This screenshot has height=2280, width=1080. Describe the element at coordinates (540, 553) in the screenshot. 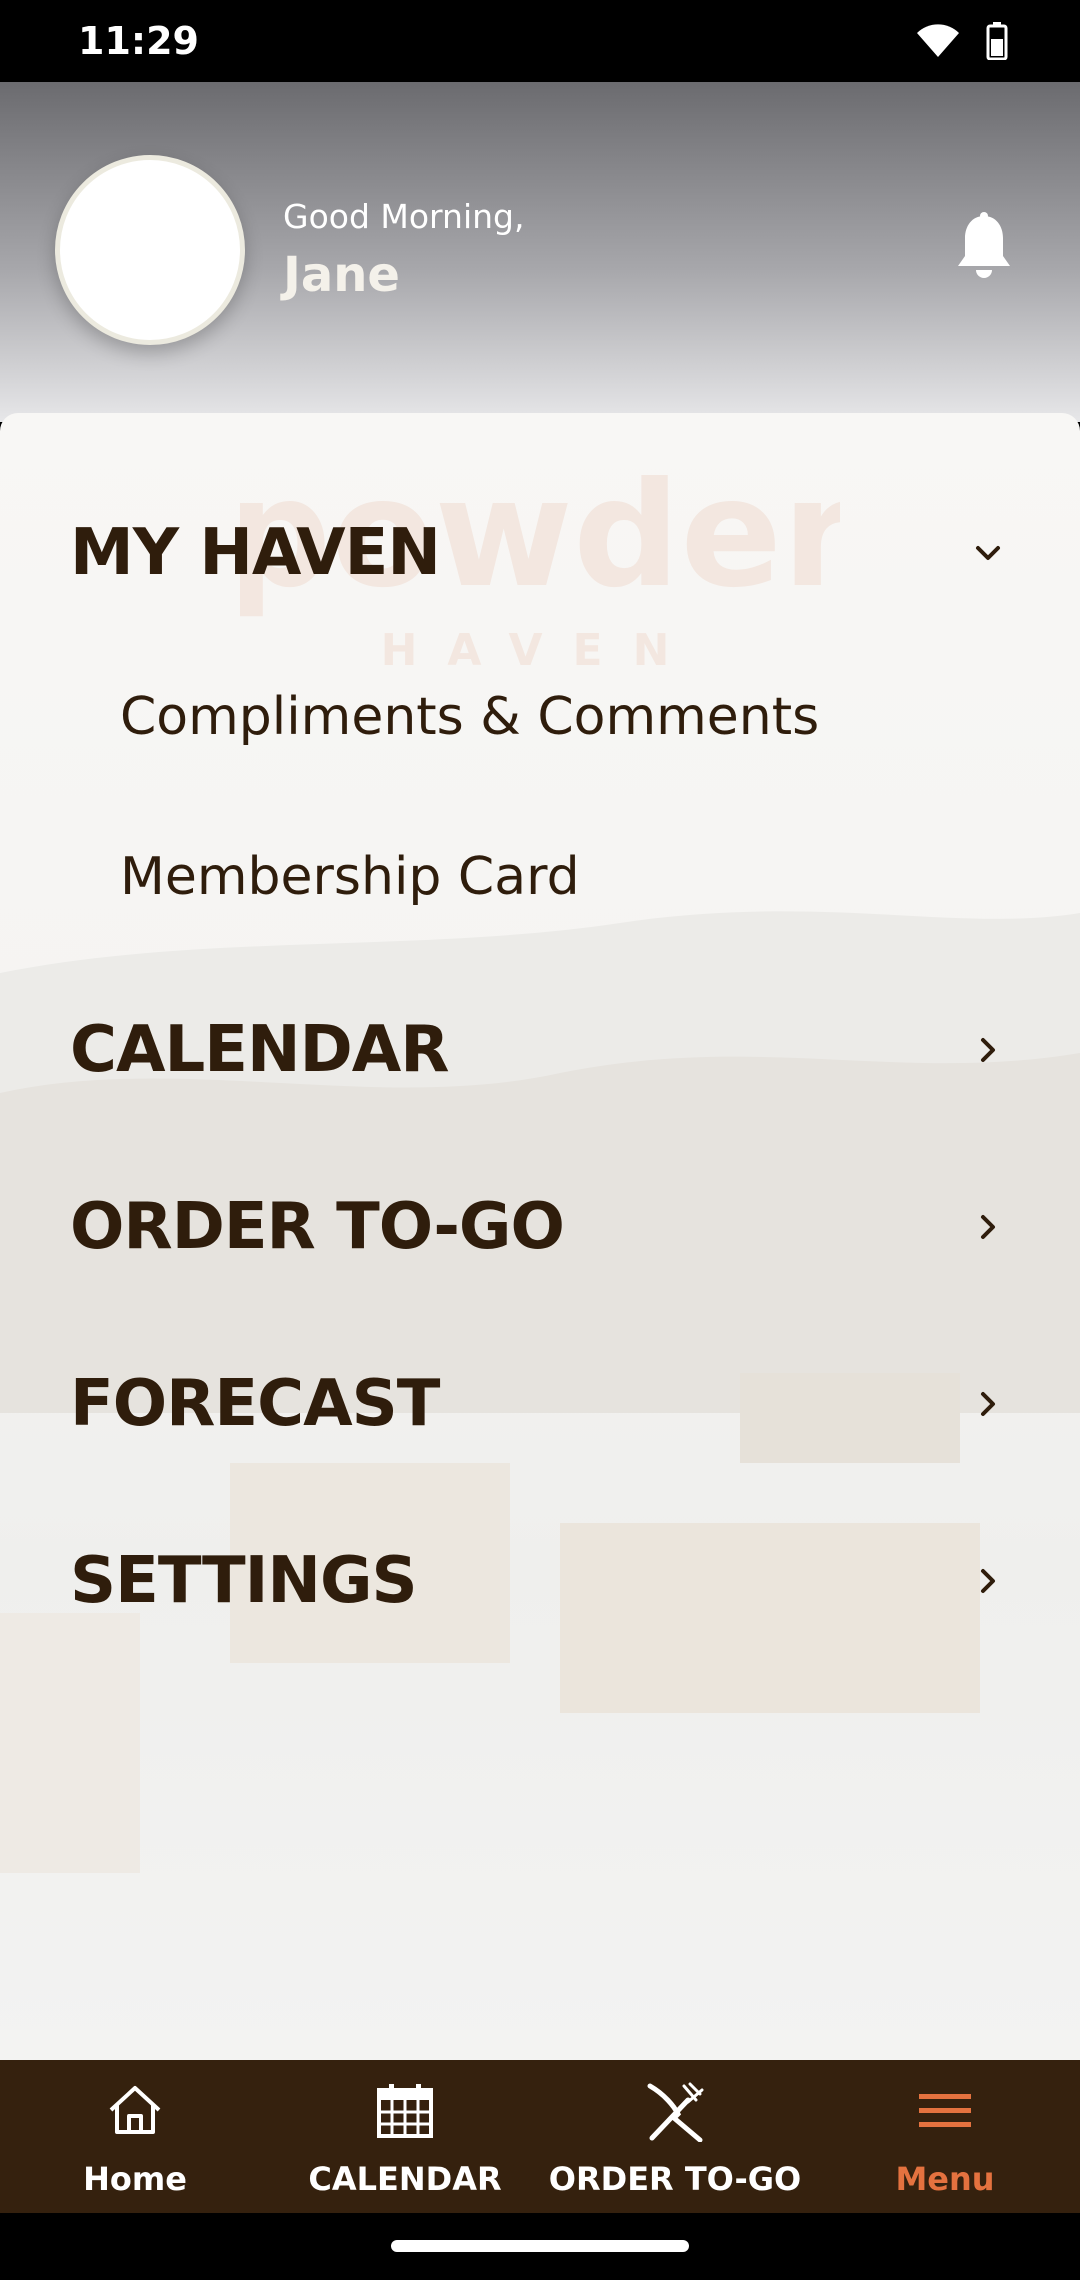

I see `menu-item-my-haven: MY HAVEN` at that location.